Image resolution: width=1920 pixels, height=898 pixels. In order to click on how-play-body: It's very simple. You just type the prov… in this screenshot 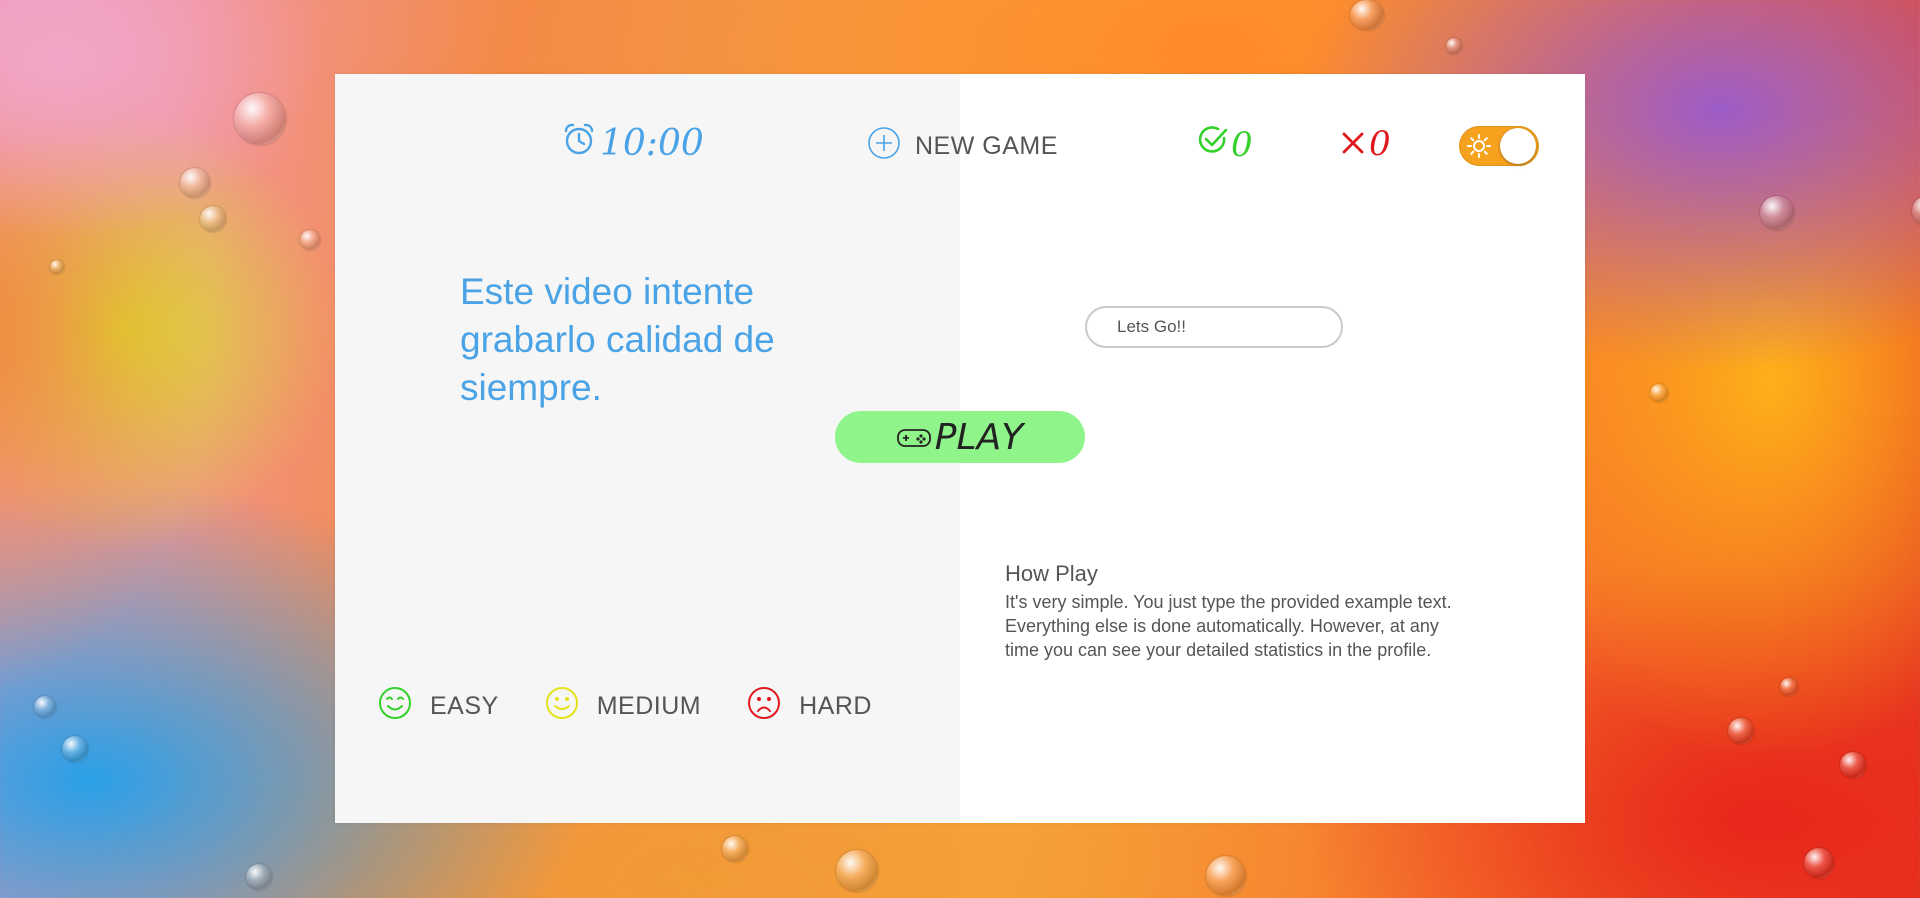, I will do `click(1228, 626)`.